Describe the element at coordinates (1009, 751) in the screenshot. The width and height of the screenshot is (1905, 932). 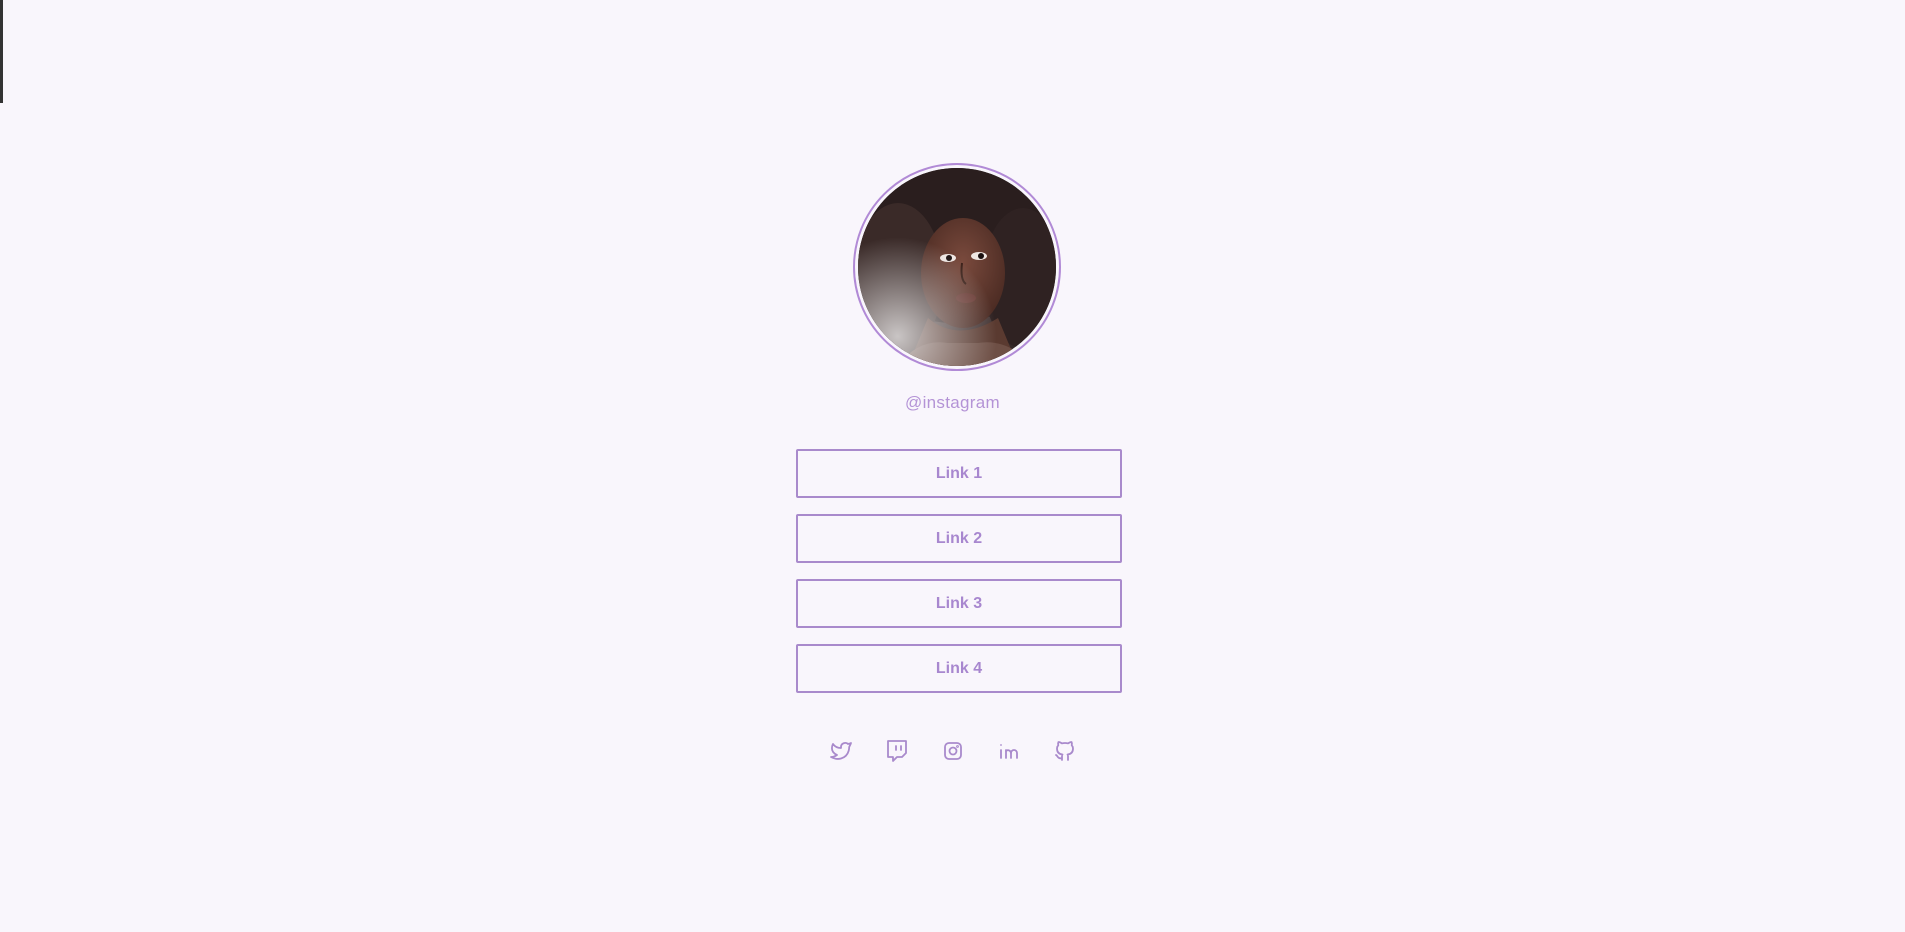
I see `linkedin-icon` at that location.